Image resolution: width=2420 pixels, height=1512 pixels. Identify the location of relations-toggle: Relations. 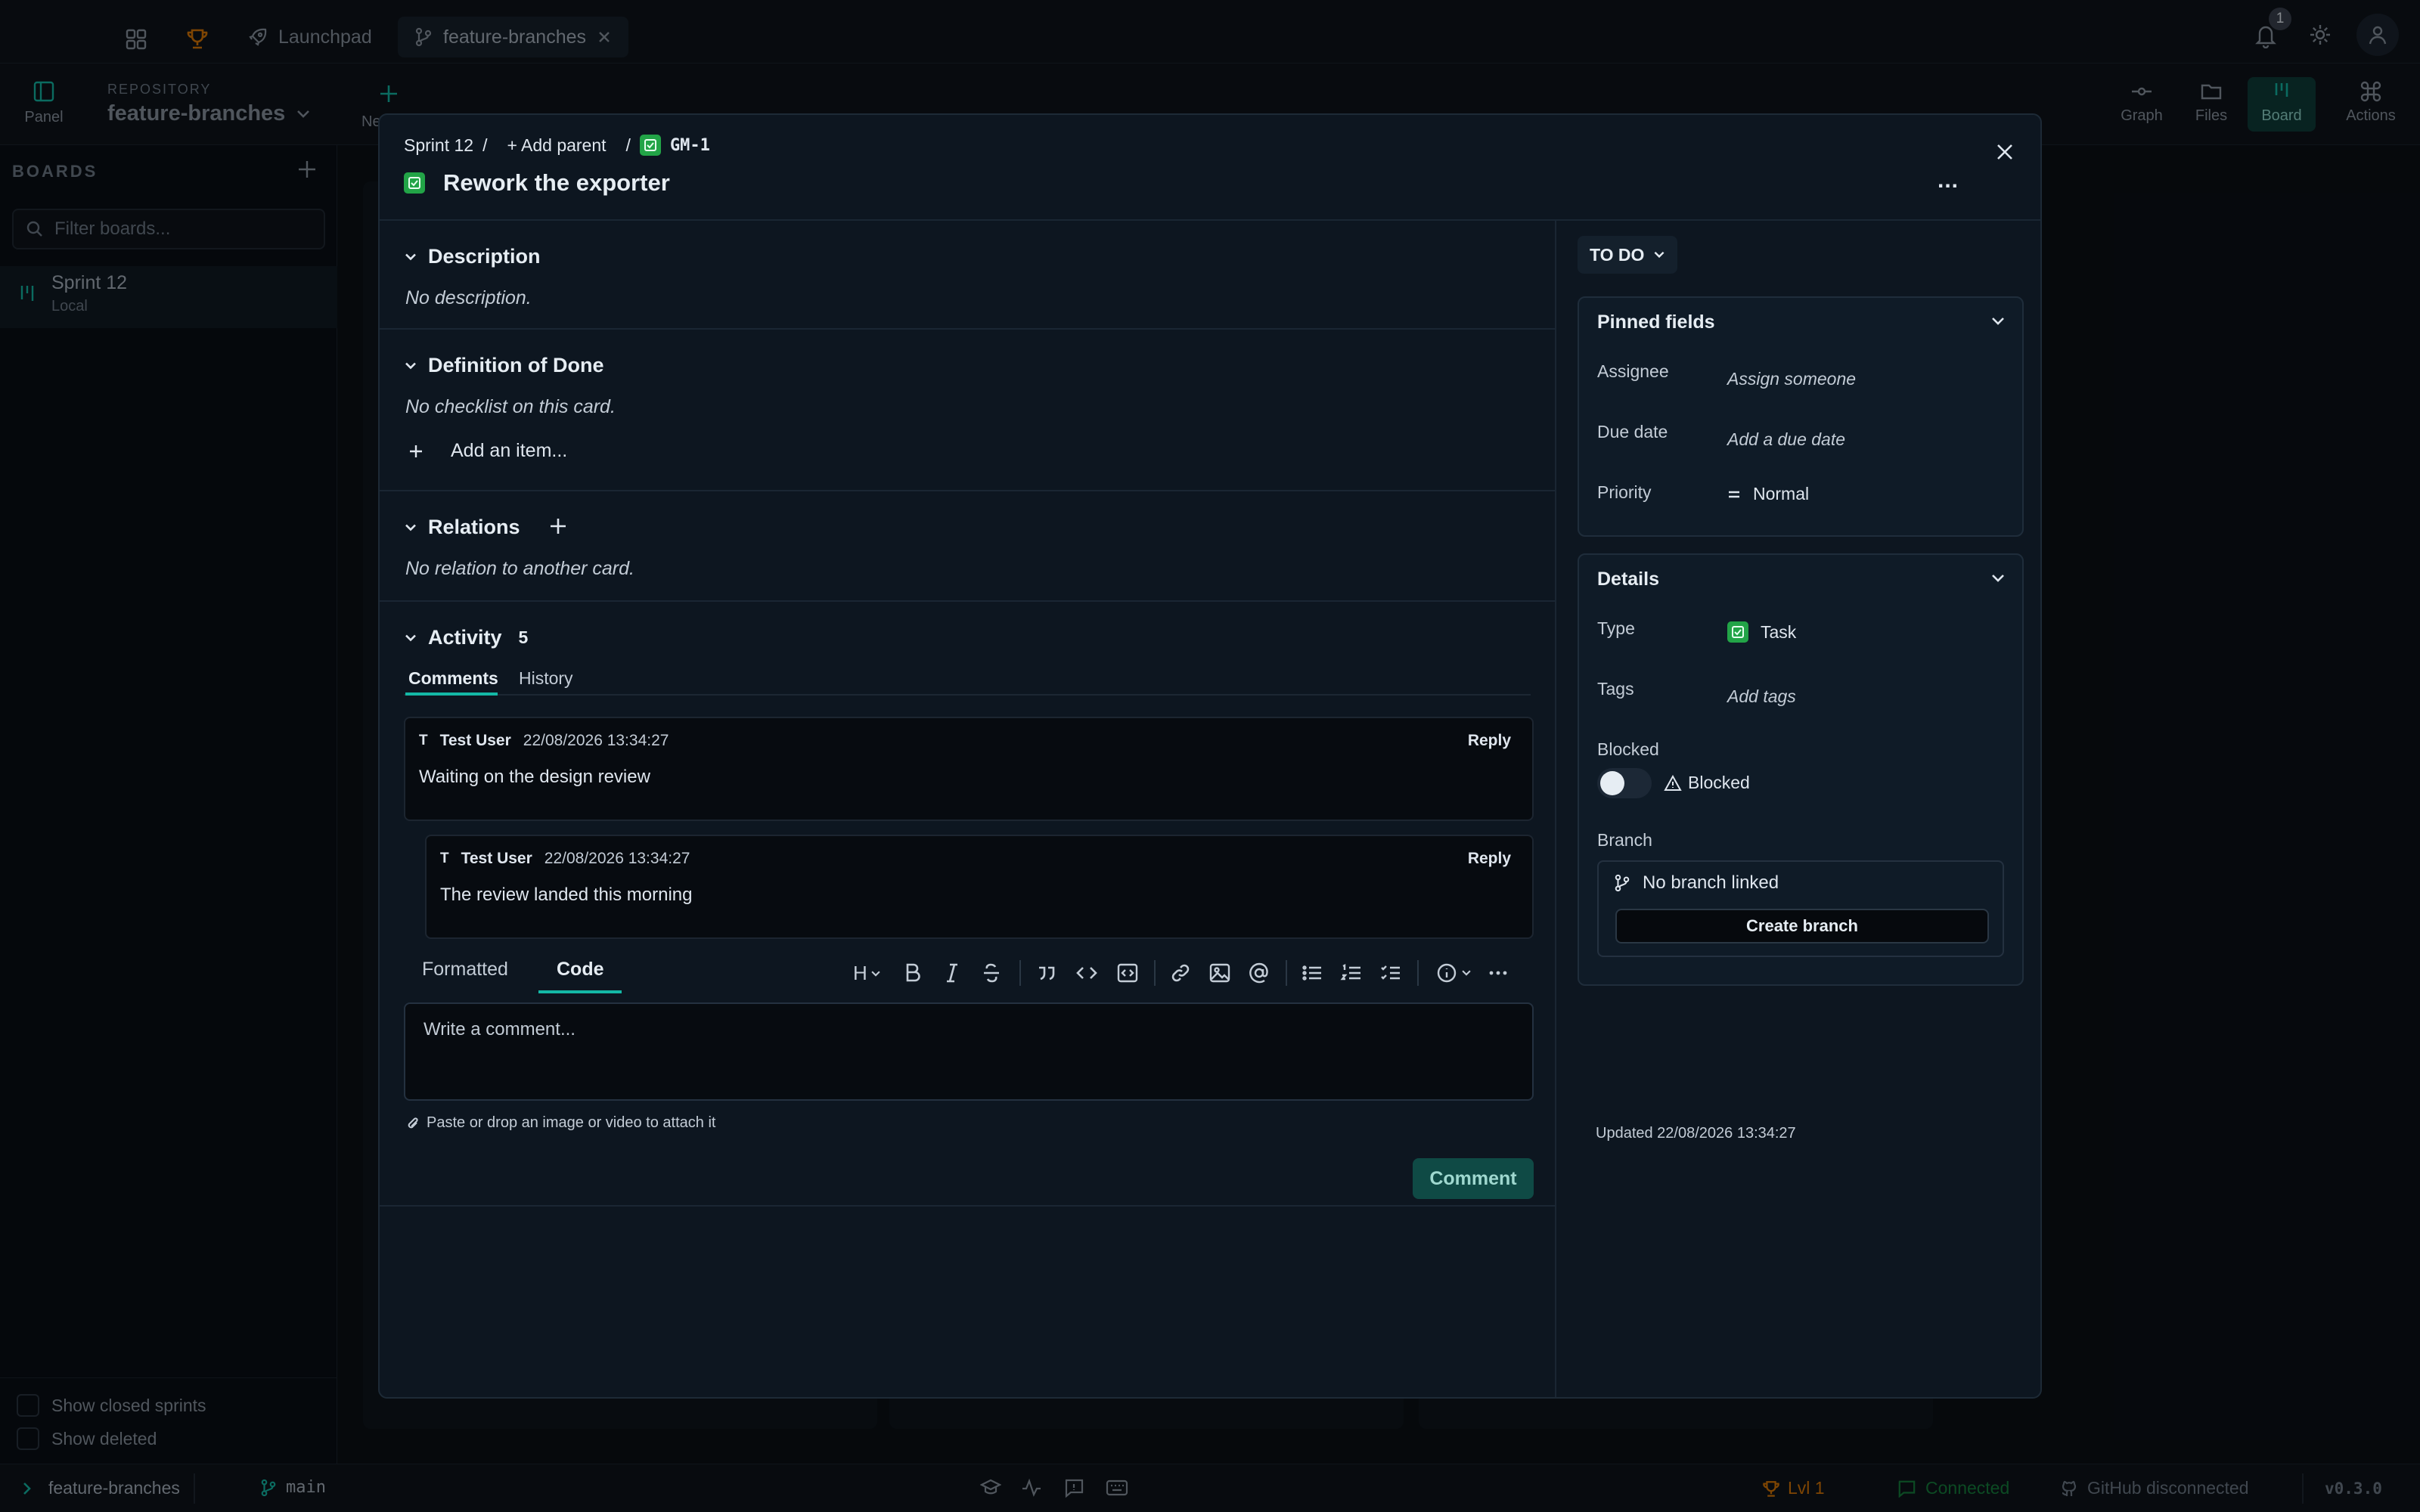
(462, 527).